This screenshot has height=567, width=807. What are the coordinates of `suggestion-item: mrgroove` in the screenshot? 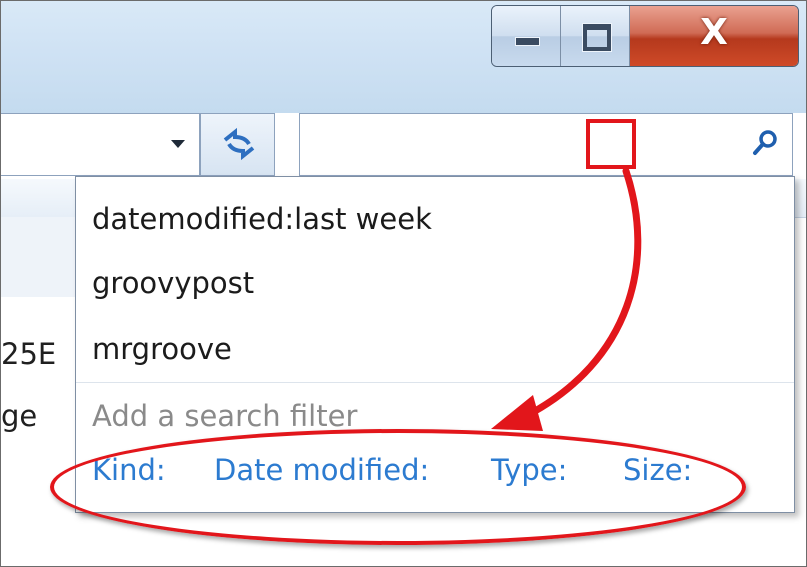 It's located at (162, 349).